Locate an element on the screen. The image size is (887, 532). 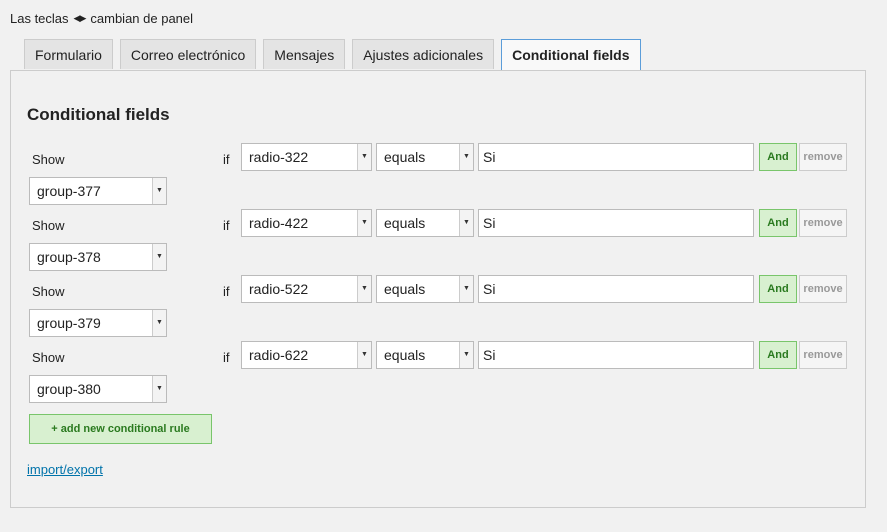
tab-formulario: Formulario is located at coordinates (68, 54).